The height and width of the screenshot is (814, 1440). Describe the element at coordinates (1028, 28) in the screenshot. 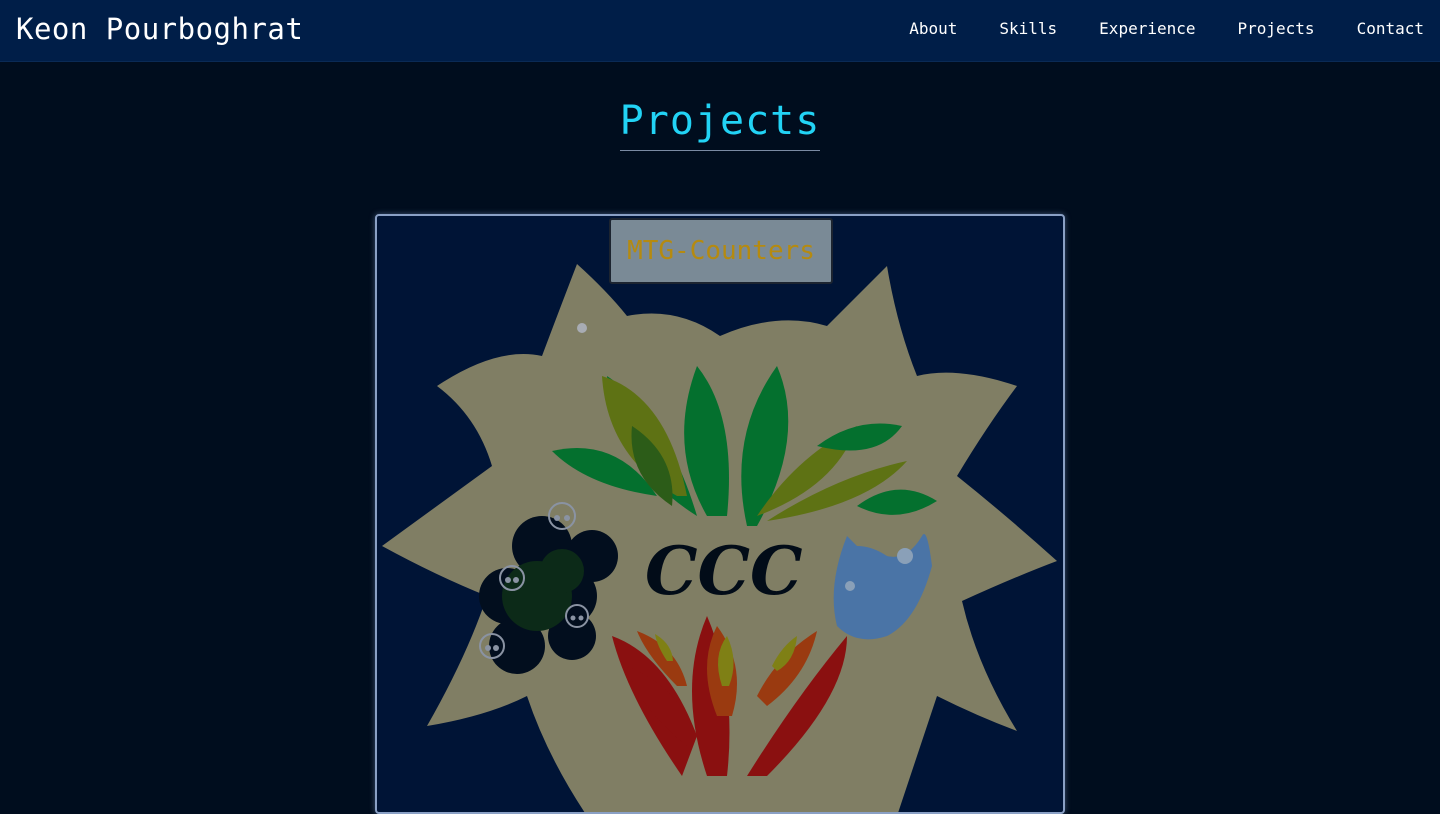

I see `nav-link-skills: Skills` at that location.